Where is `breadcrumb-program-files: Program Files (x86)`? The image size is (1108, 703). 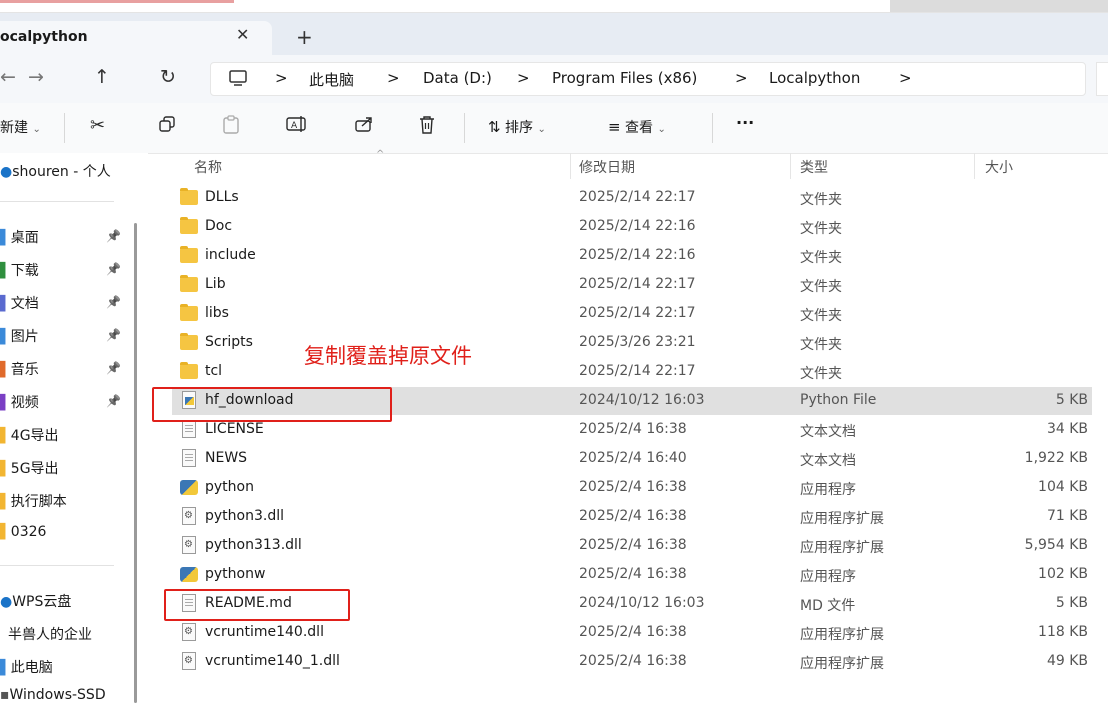 breadcrumb-program-files: Program Files (x86) is located at coordinates (624, 78).